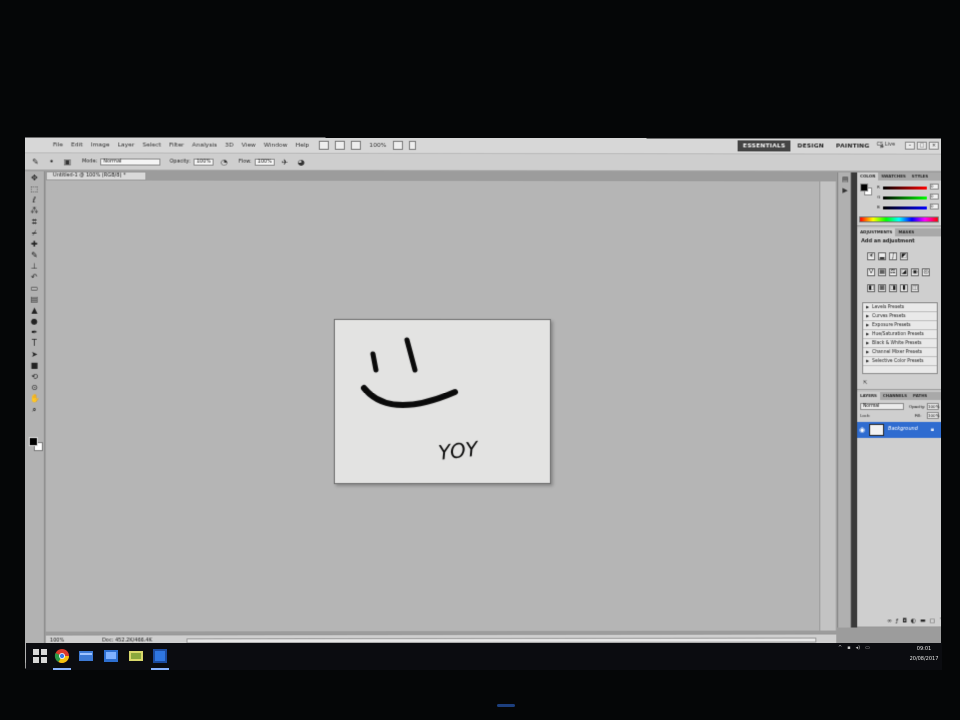 The image size is (960, 720). What do you see at coordinates (900, 317) in the screenshot?
I see `list-item: ▶ Curves Presets` at bounding box center [900, 317].